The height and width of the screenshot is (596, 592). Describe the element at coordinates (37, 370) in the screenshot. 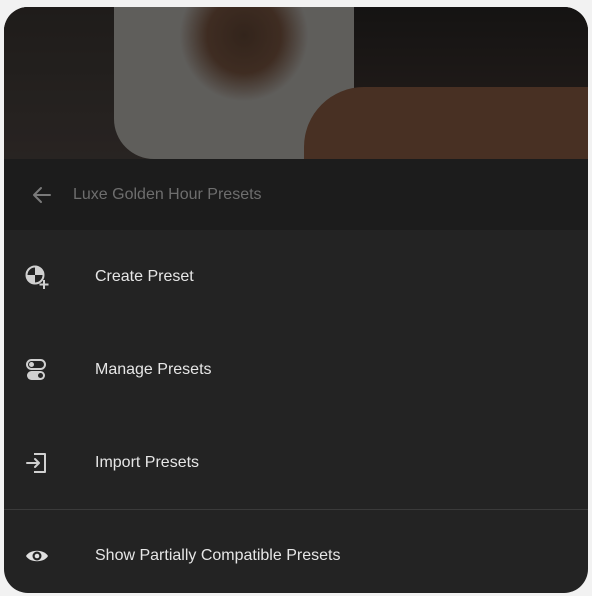

I see `toggles-icon` at that location.